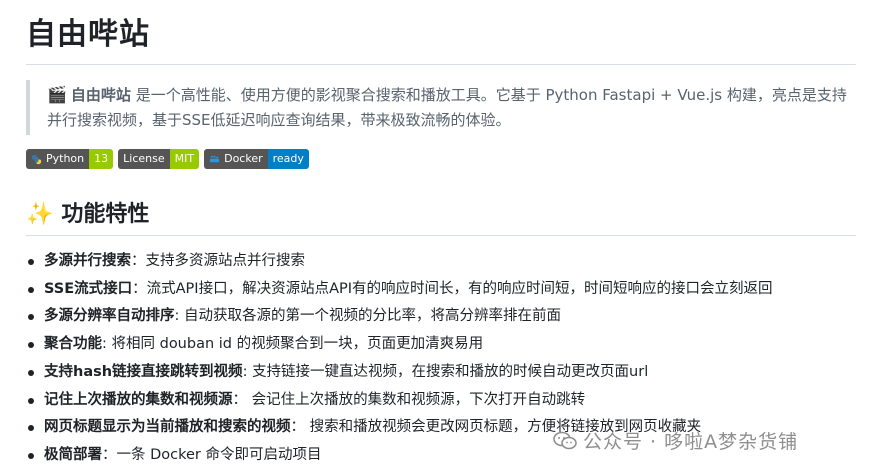 The height and width of the screenshot is (476, 873). I want to click on wechat-icon, so click(565, 440).